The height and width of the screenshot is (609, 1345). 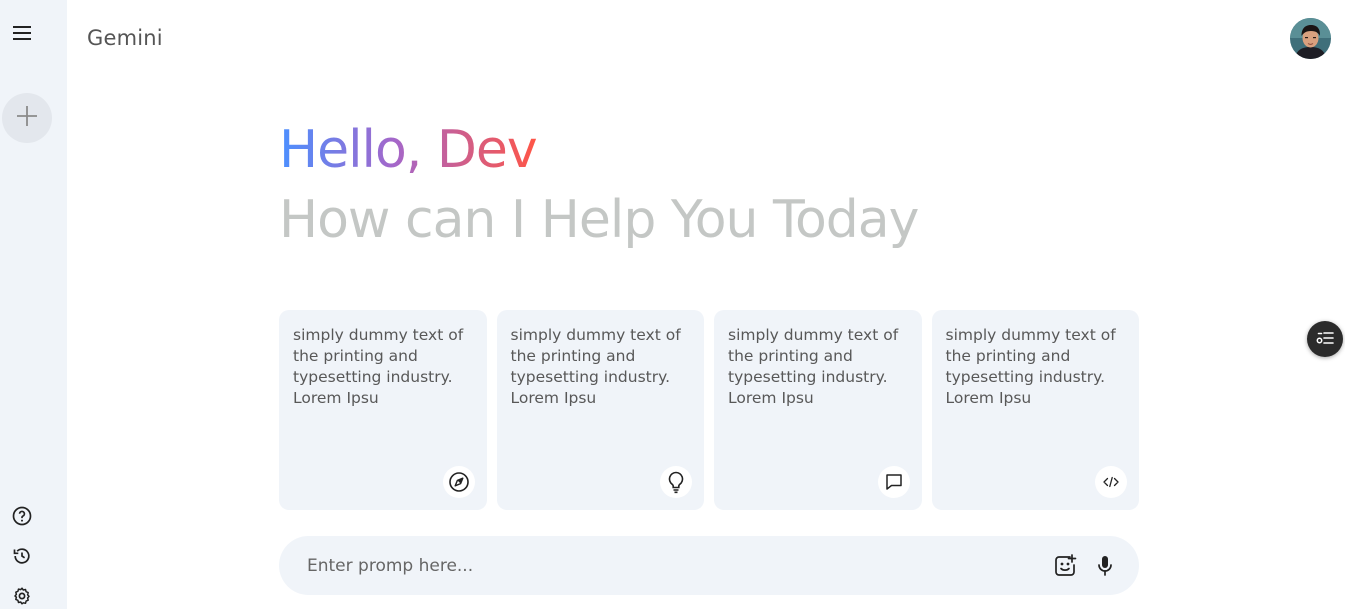 What do you see at coordinates (599, 220) in the screenshot?
I see `greeting-subtitle: How can I Help You Today` at bounding box center [599, 220].